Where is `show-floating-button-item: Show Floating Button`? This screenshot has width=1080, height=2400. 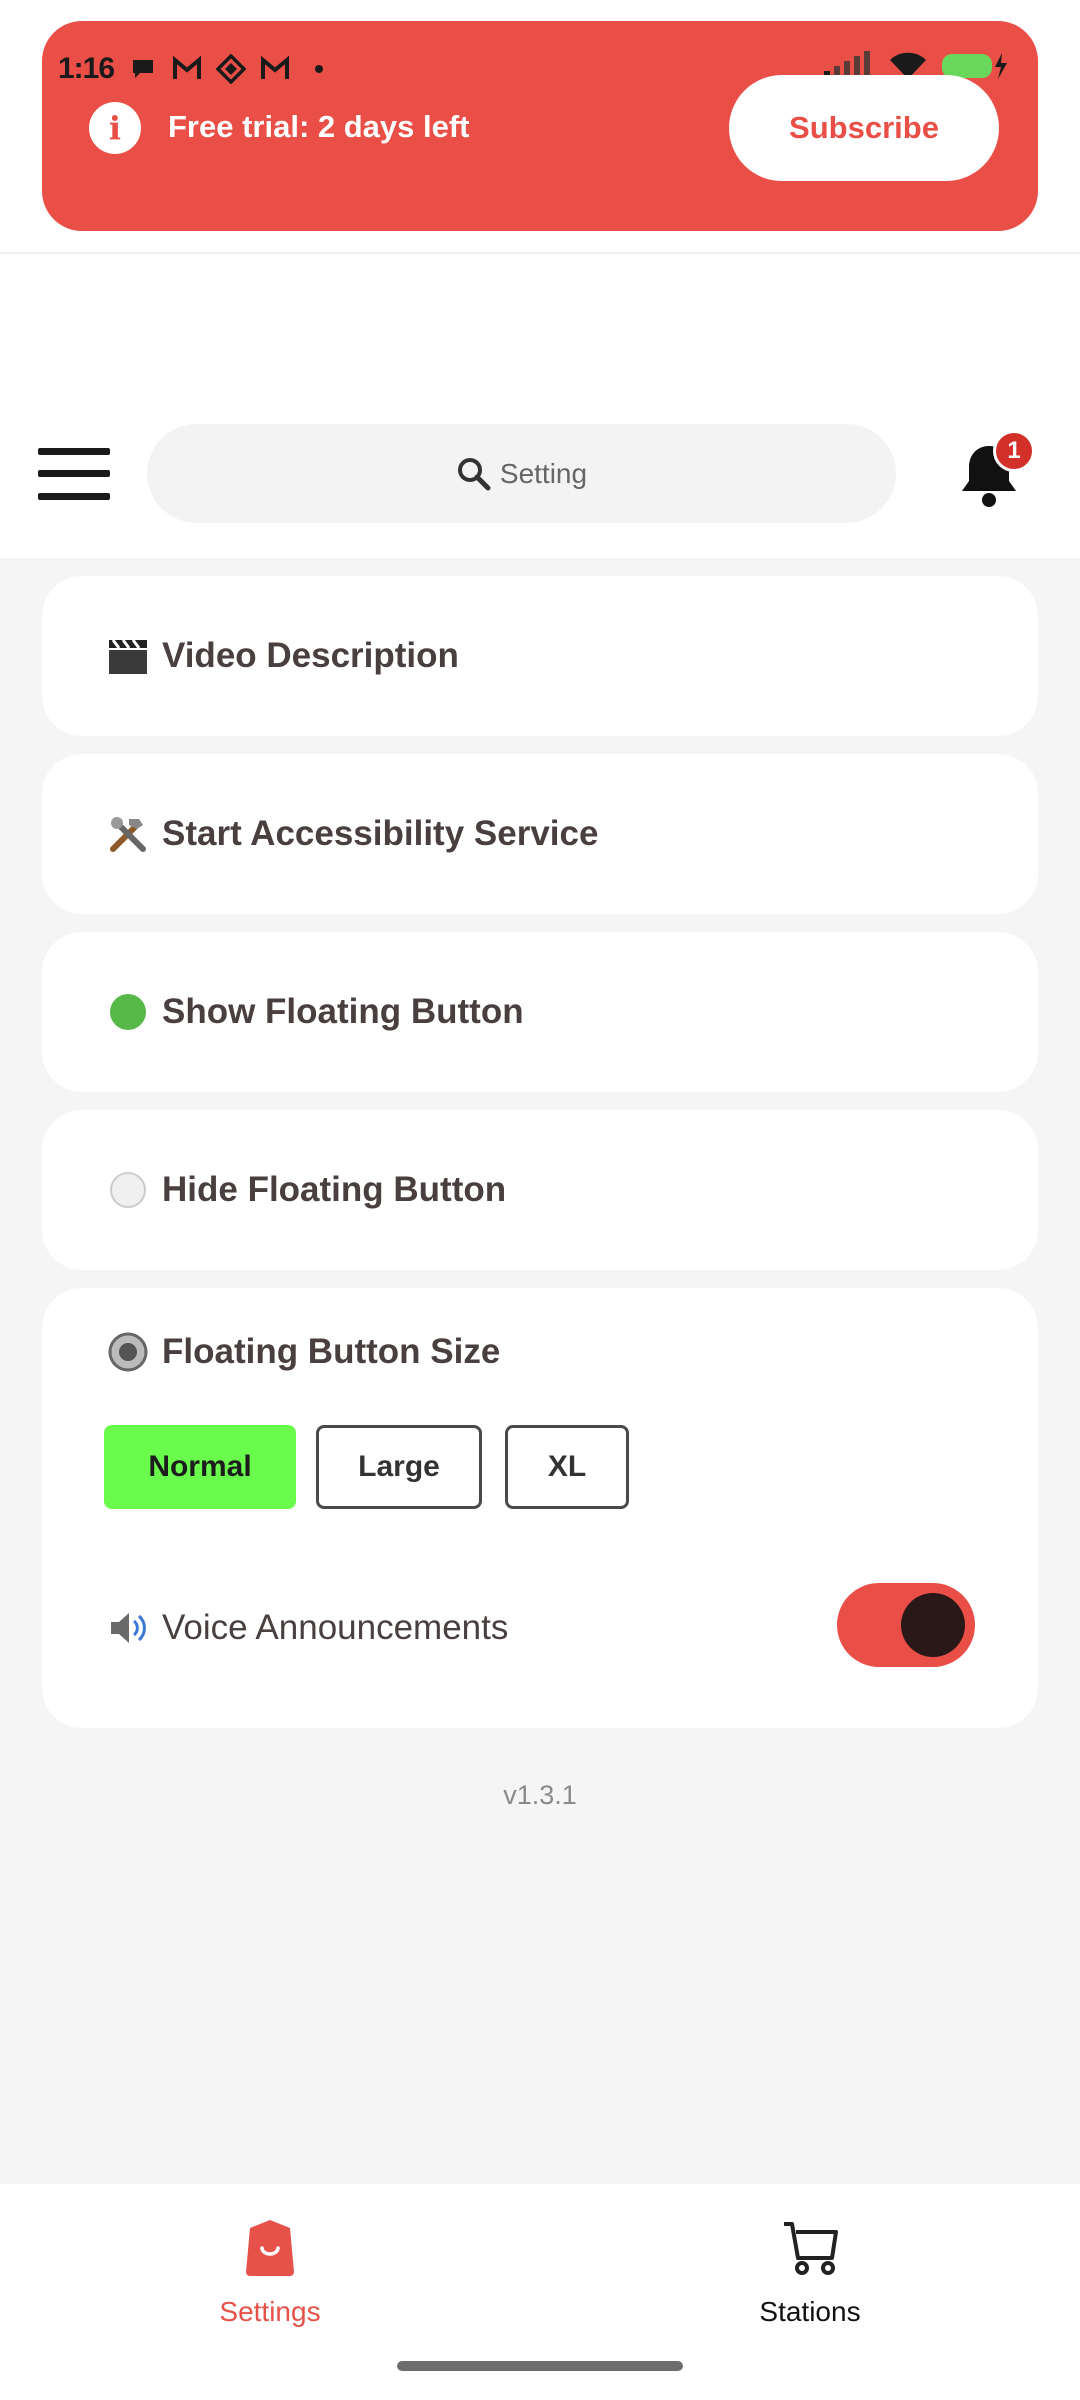
show-floating-button-item: Show Floating Button is located at coordinates (540, 1012).